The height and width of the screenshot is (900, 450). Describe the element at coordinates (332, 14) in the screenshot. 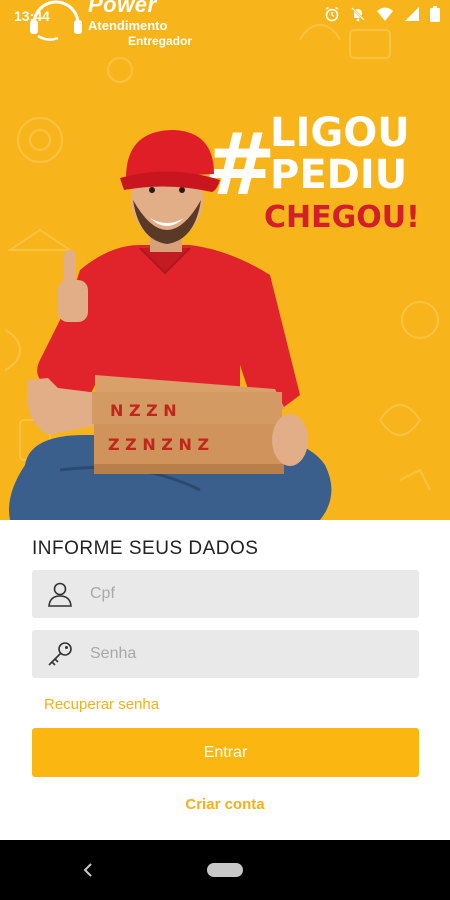

I see `alarm-icon` at that location.